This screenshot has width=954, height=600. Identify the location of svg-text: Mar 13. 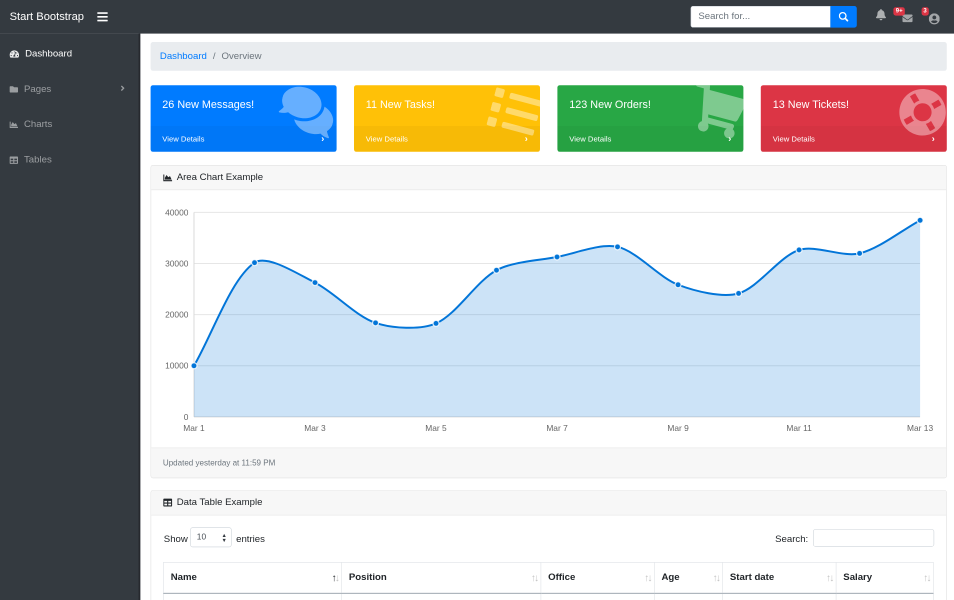
(920, 428).